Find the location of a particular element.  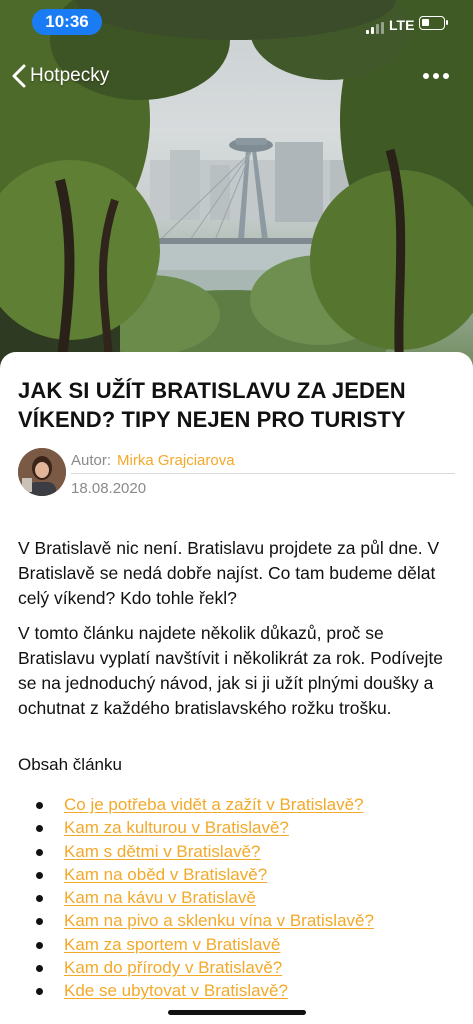

network-type: LTE is located at coordinates (402, 25).